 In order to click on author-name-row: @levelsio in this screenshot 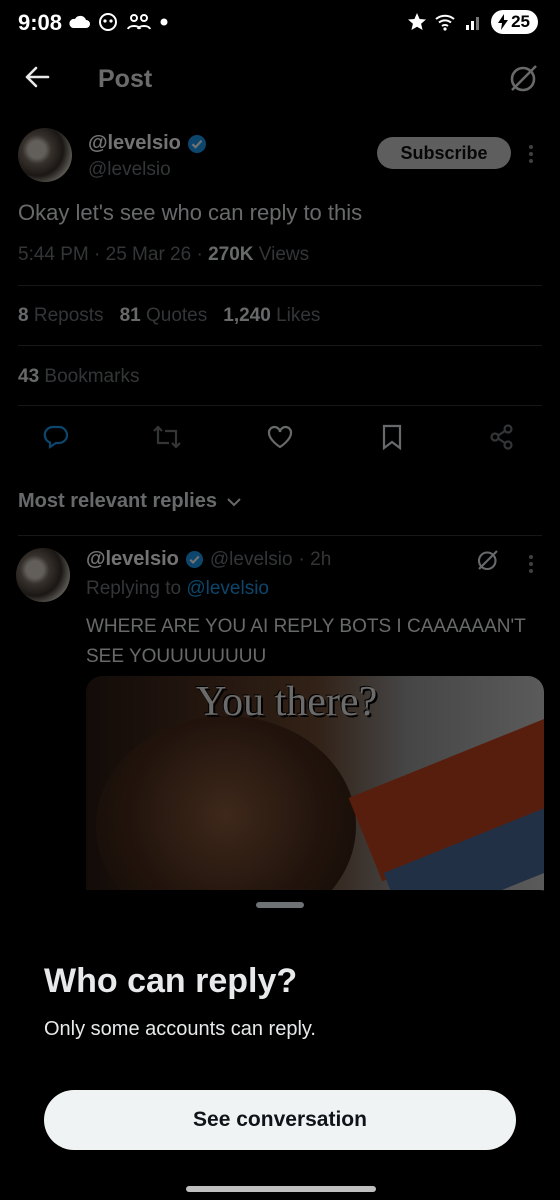, I will do `click(147, 143)`.